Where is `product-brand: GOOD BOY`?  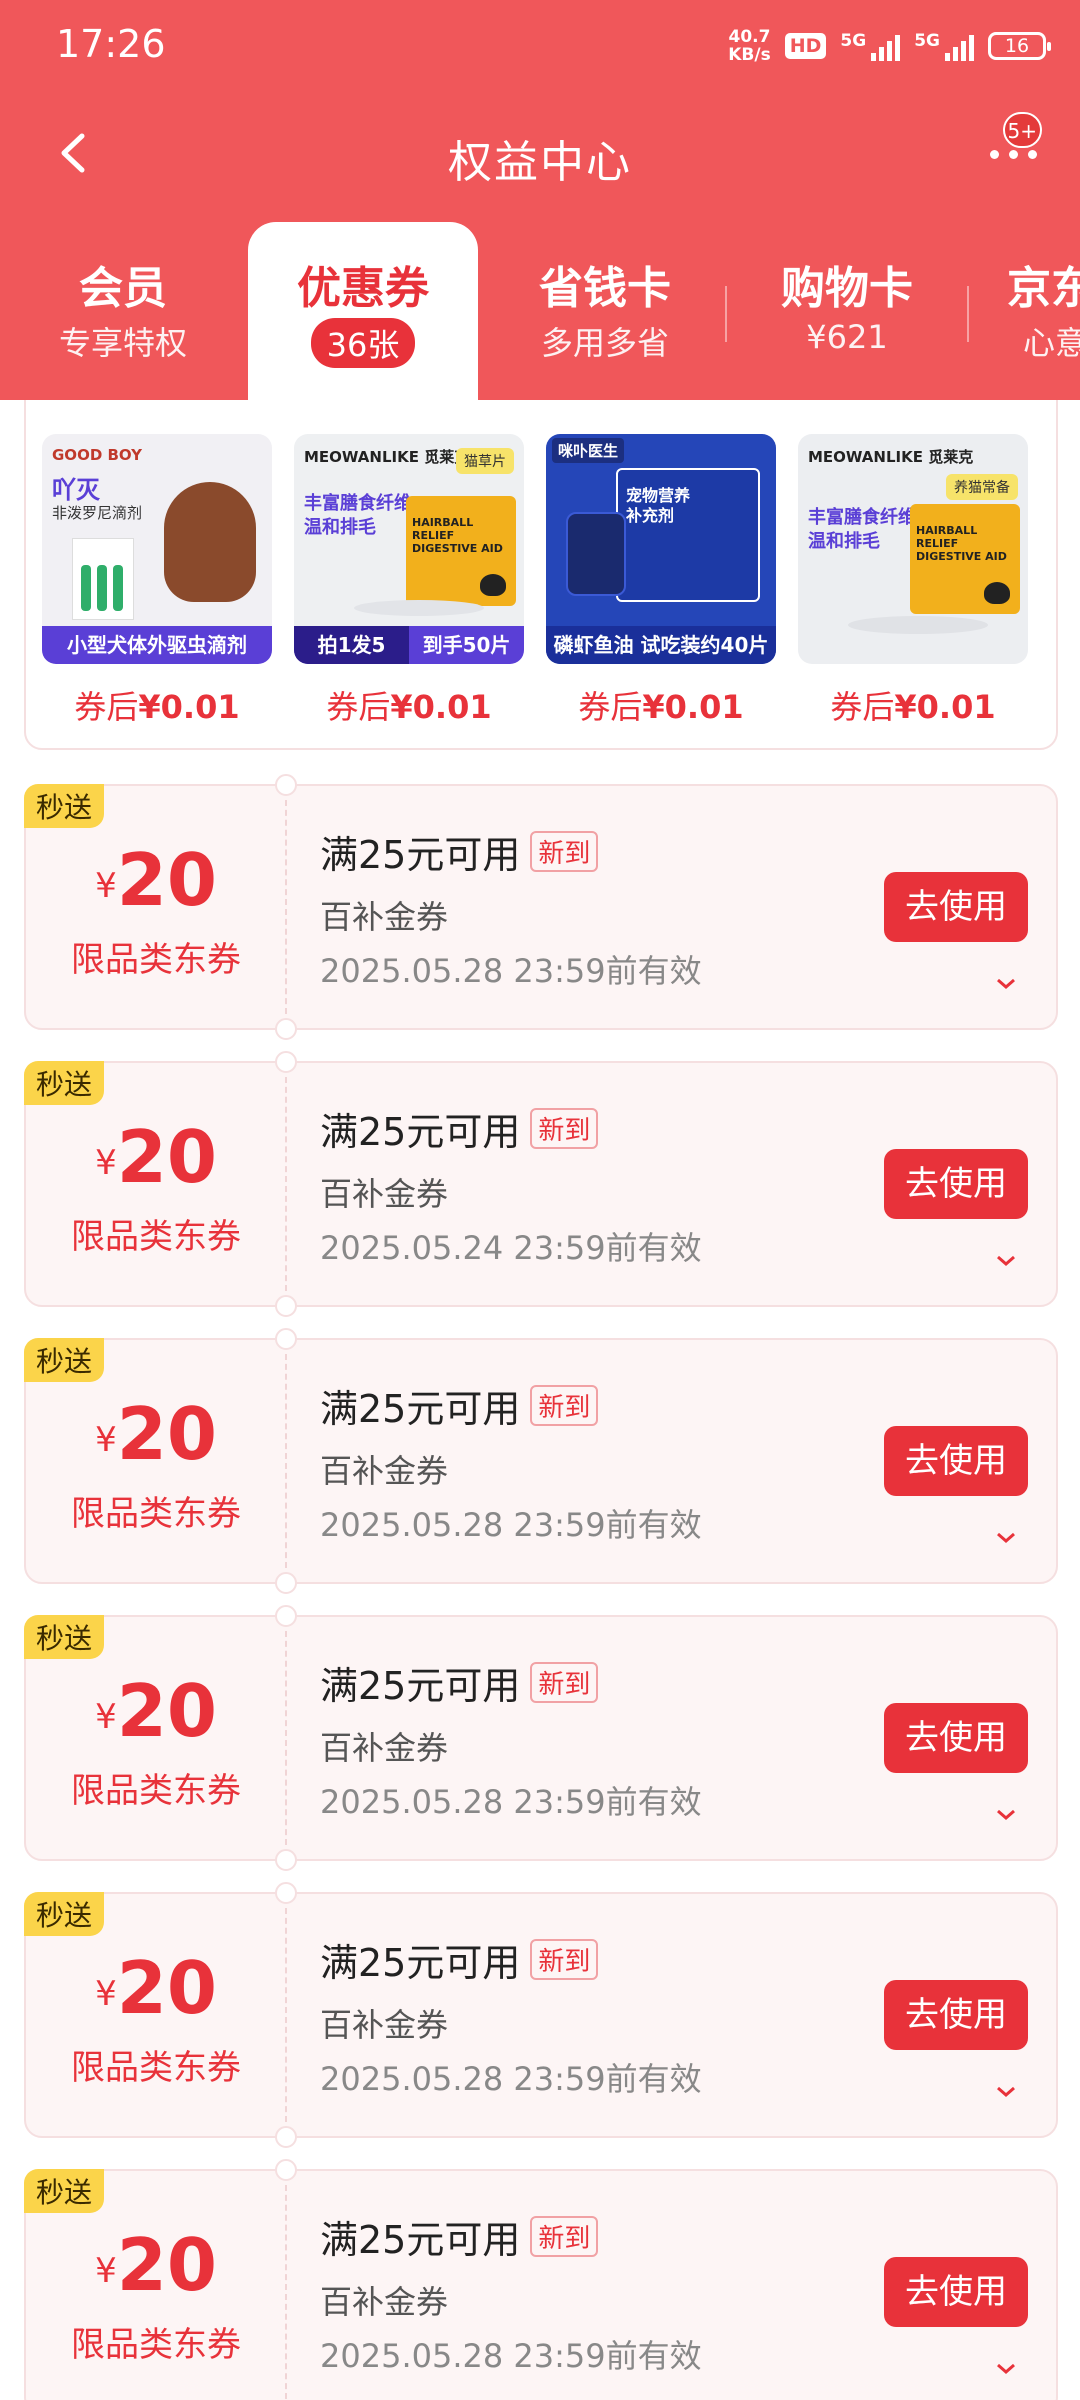 product-brand: GOOD BOY is located at coordinates (97, 455).